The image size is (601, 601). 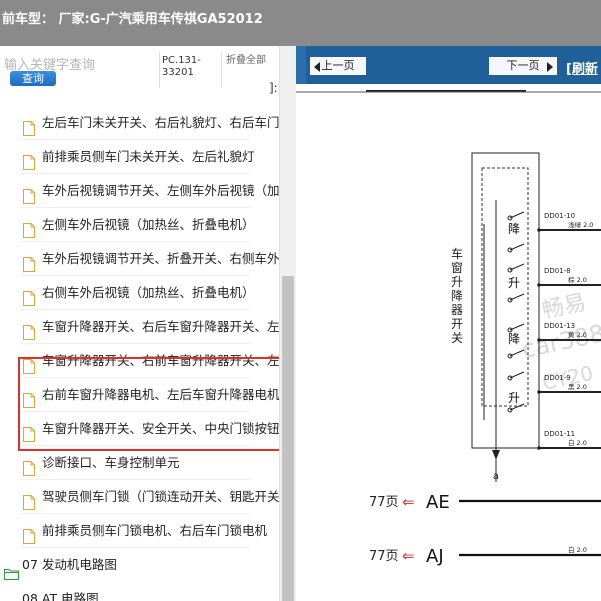 I want to click on tree-item-label: 诊断接口、车身控制单元, so click(x=111, y=462).